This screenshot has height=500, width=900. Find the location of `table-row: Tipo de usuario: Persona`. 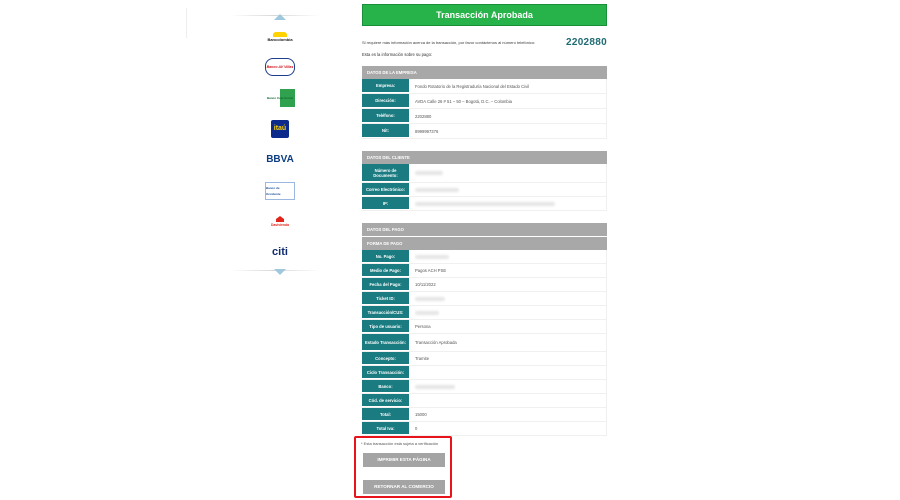

table-row: Tipo de usuario: Persona is located at coordinates (484, 327).